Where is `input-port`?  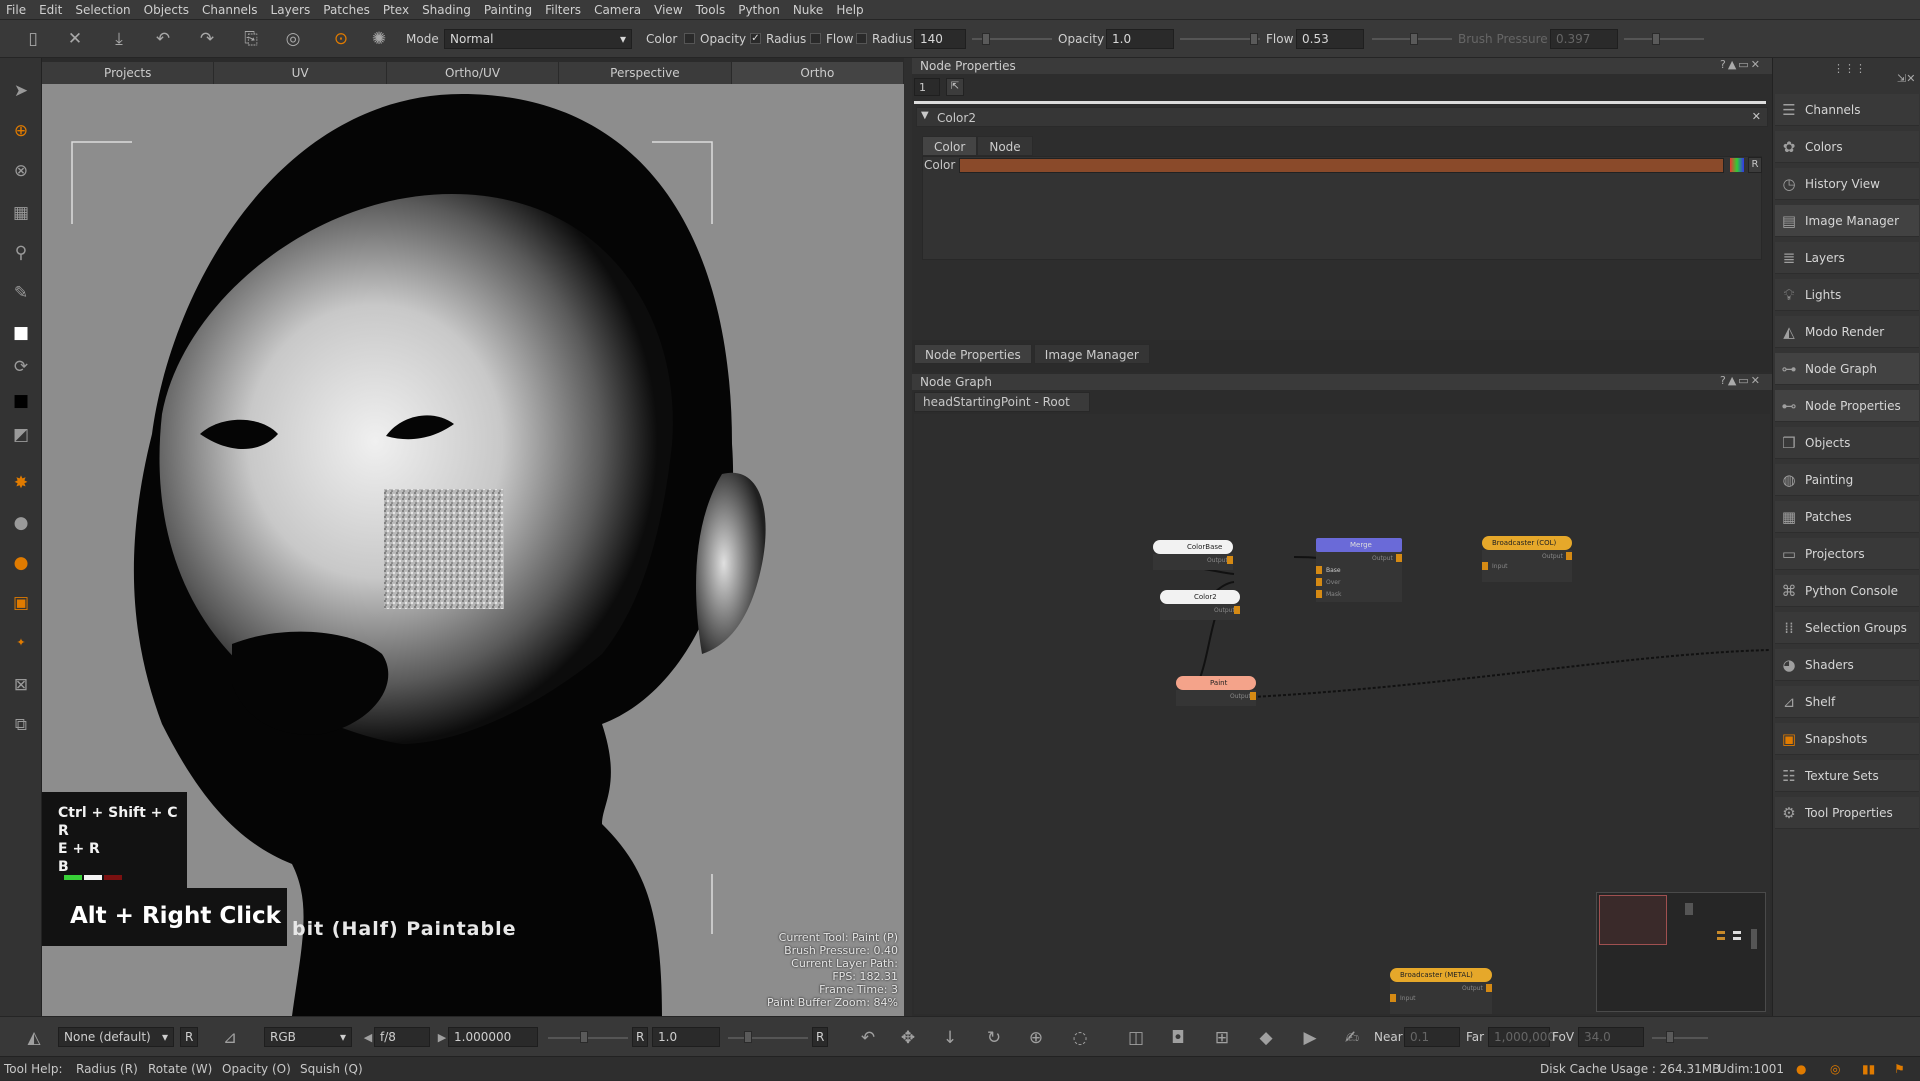
input-port is located at coordinates (1485, 566).